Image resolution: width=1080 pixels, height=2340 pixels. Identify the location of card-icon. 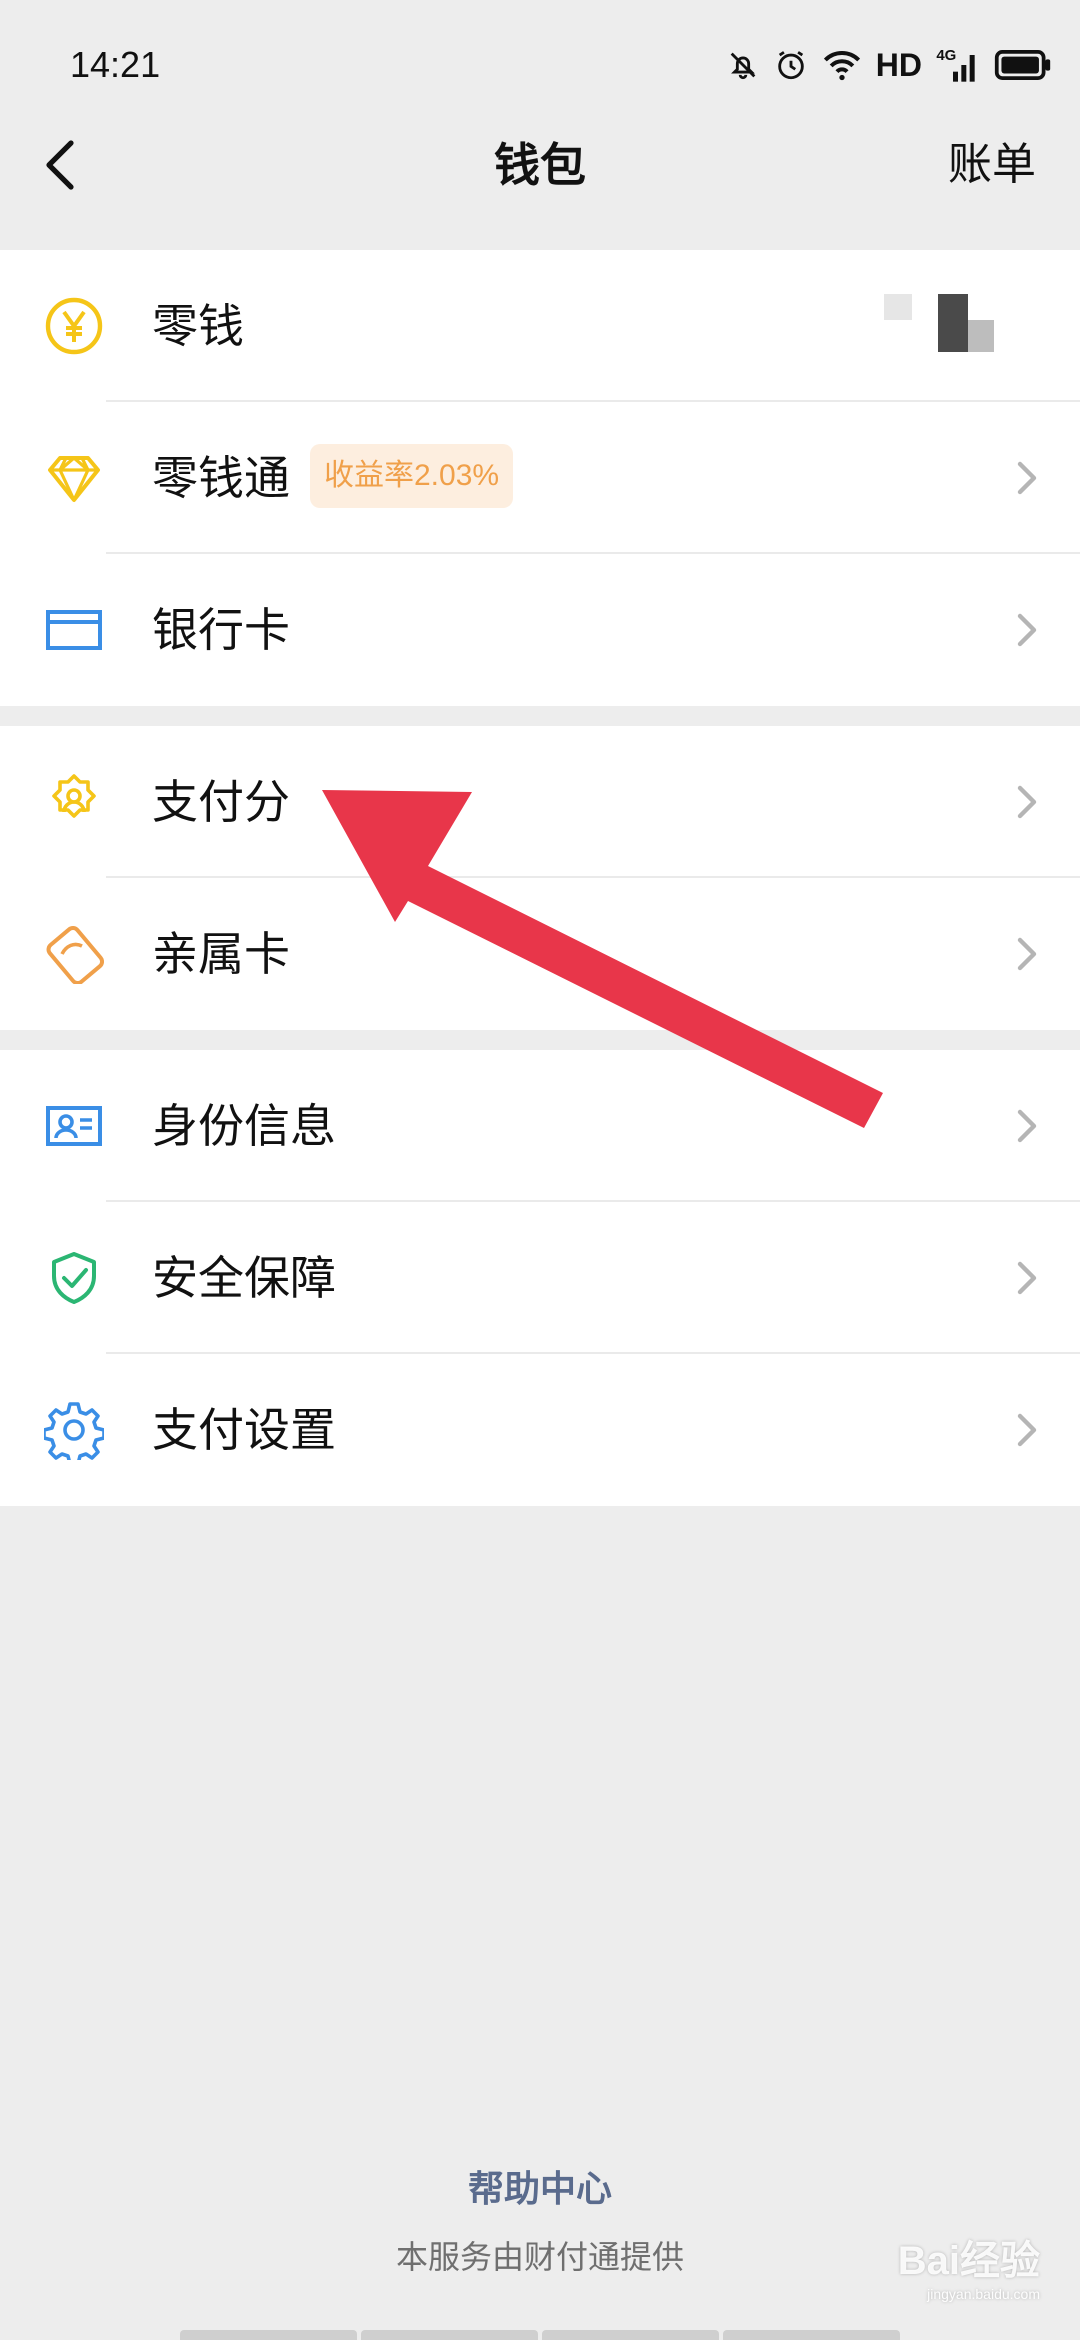
(74, 630).